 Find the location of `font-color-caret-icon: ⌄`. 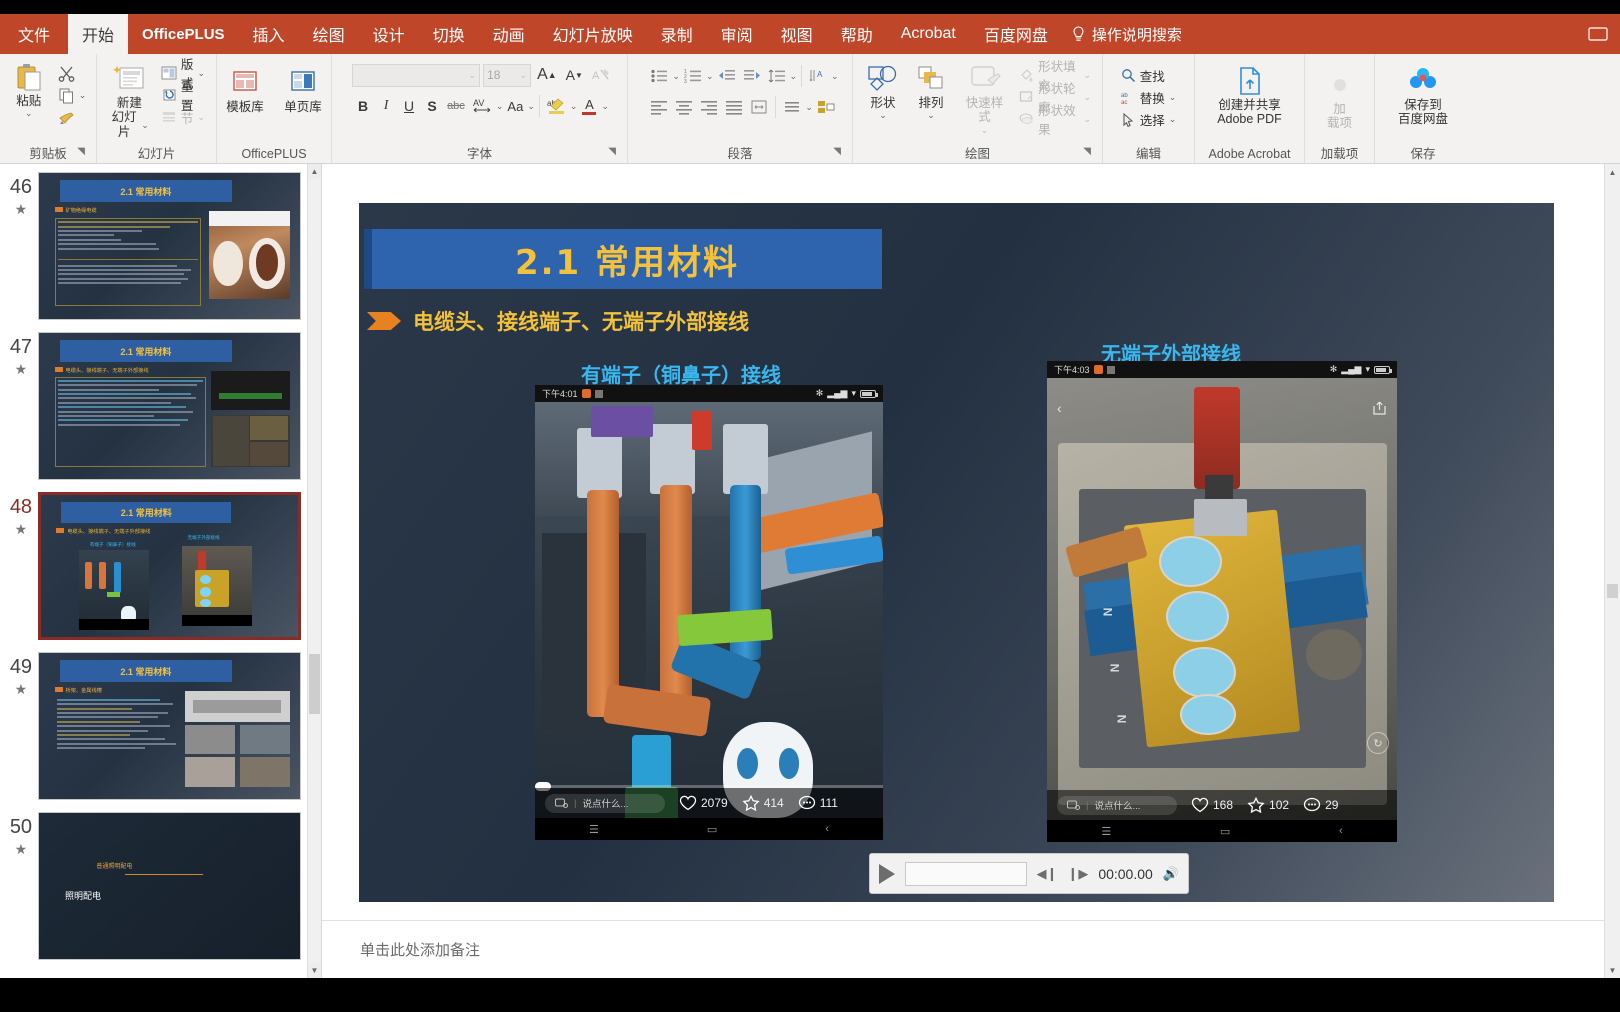

font-color-caret-icon: ⌄ is located at coordinates (605, 106).